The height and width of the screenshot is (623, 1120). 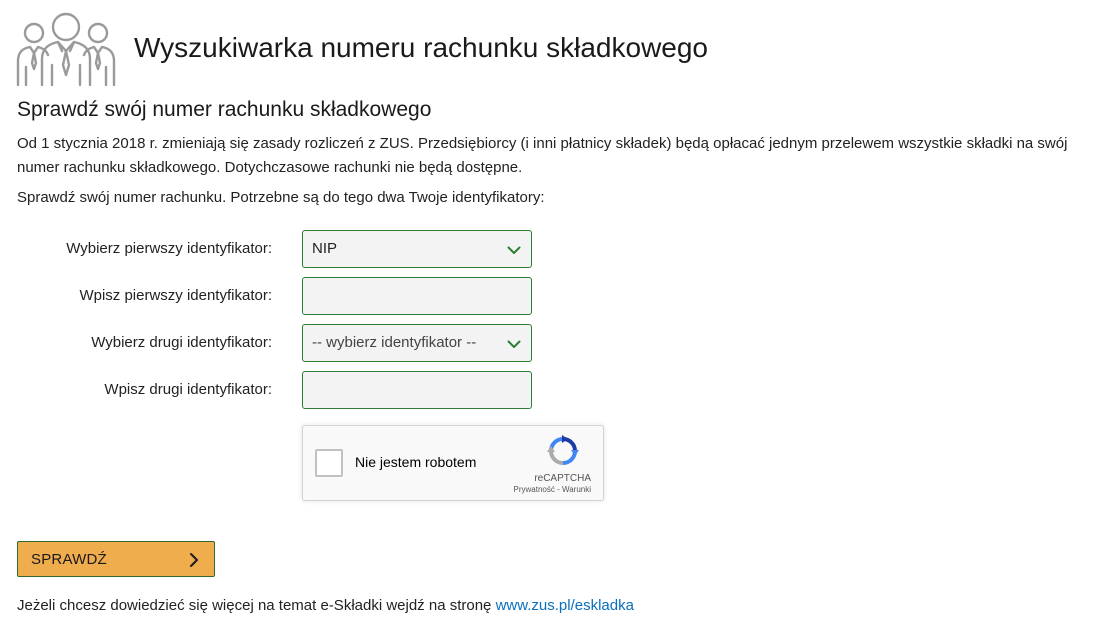 I want to click on first-id-select-value: NIP, so click(x=325, y=248).